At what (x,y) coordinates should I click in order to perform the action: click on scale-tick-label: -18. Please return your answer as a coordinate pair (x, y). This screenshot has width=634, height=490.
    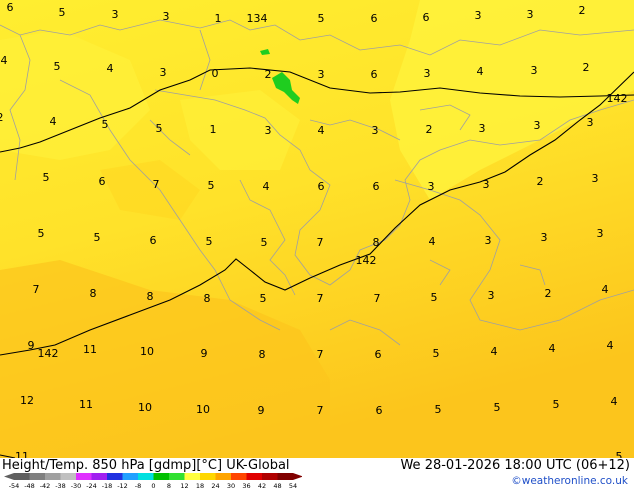
    Looking at the image, I should click on (107, 486).